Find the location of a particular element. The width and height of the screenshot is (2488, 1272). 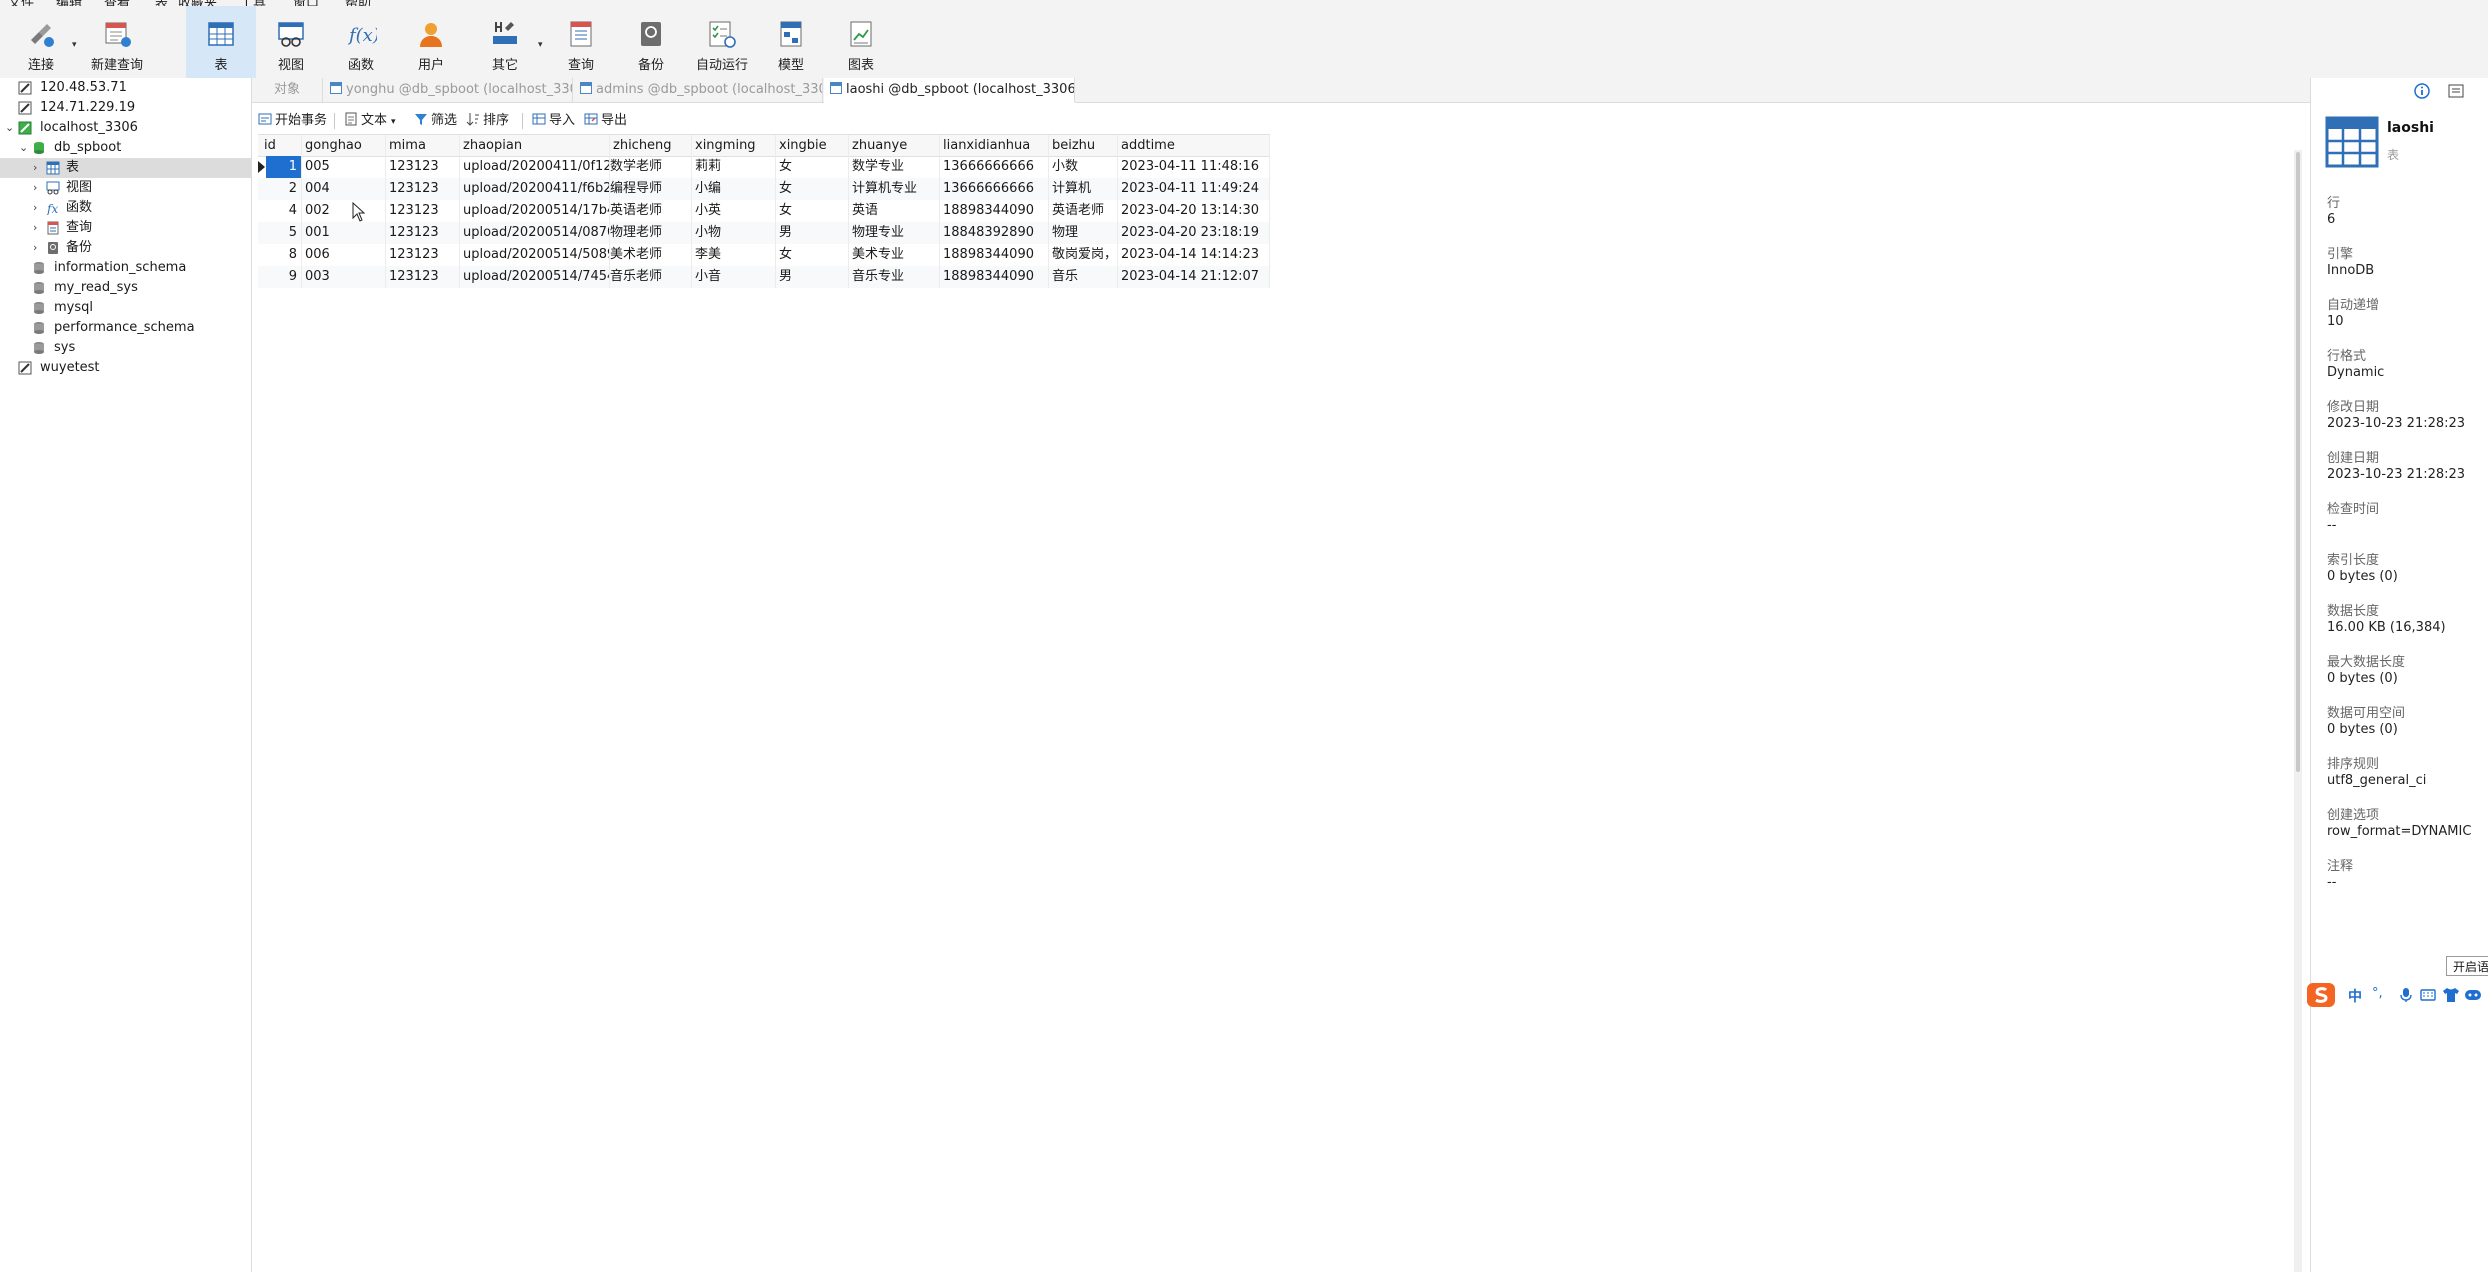

column-header-zhaopian: zhaopian is located at coordinates (535, 146).